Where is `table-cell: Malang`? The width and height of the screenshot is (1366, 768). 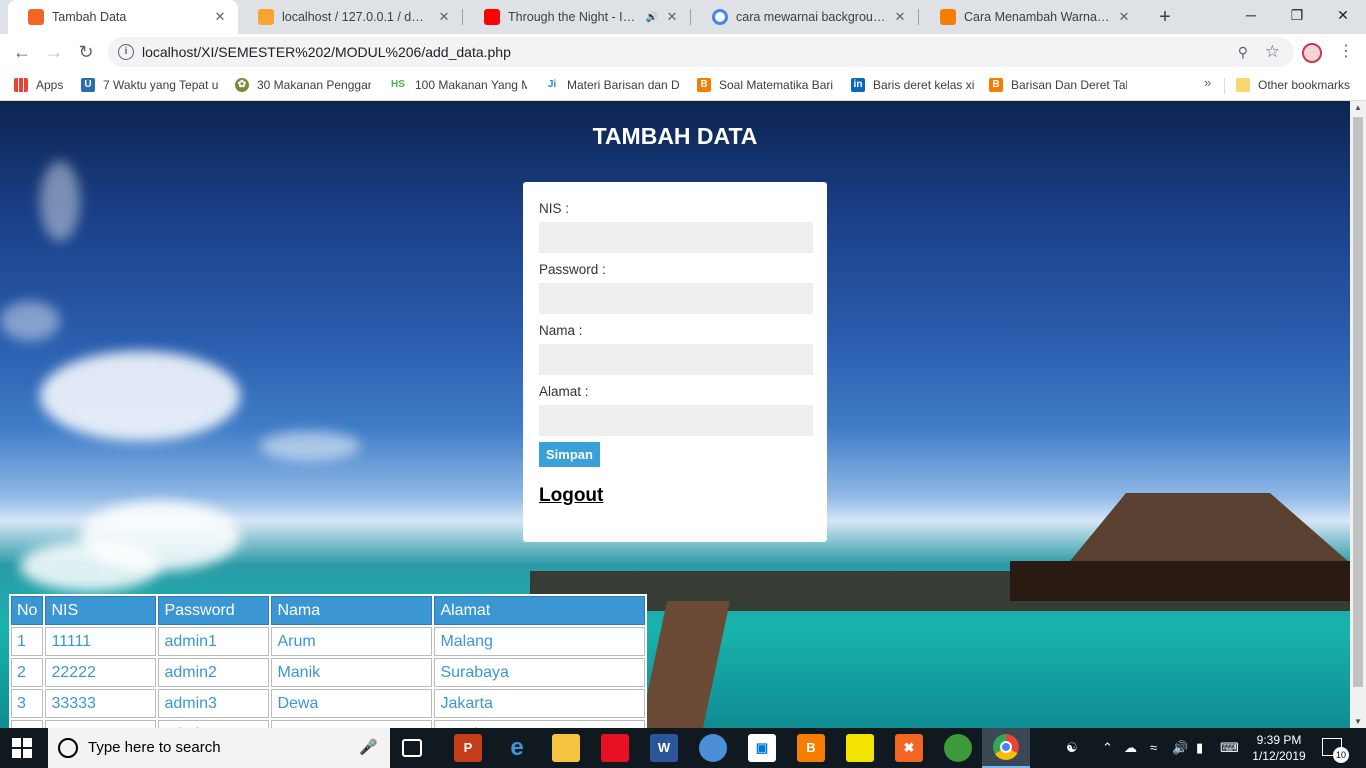
table-cell: Malang is located at coordinates (540, 641).